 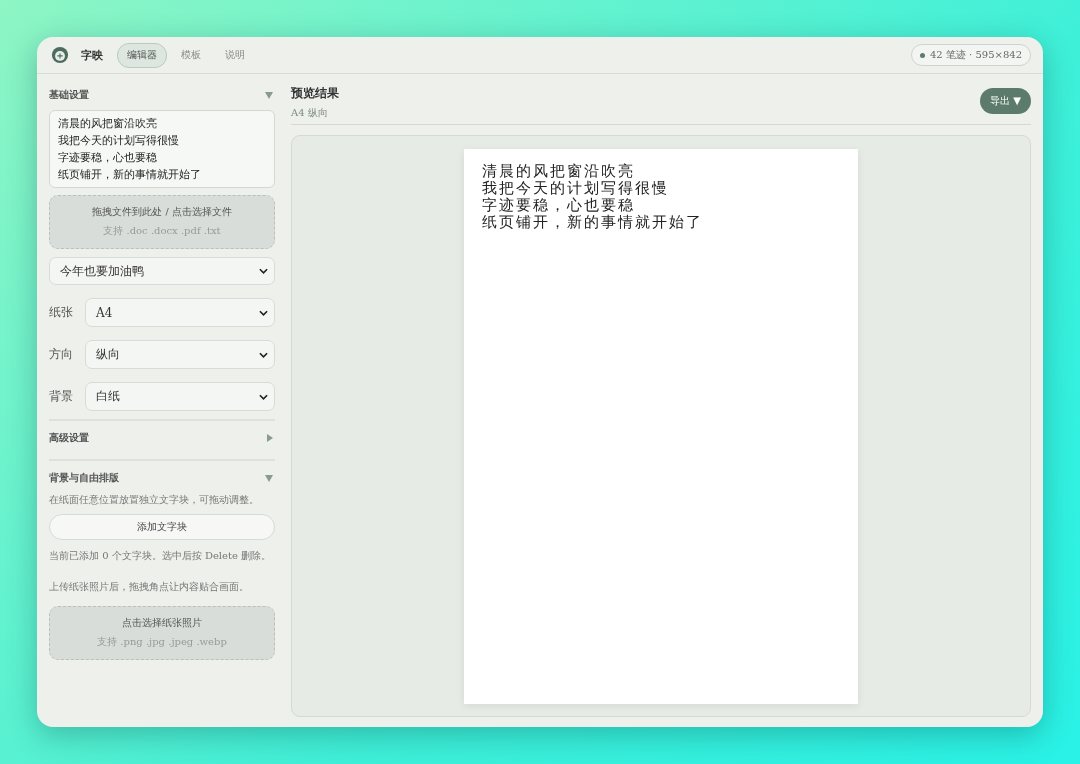 I want to click on drop-zone: 拖拽文件到此处 / 点击选择文件 支持 .doc .docx .pdf .txt, so click(x=162, y=222).